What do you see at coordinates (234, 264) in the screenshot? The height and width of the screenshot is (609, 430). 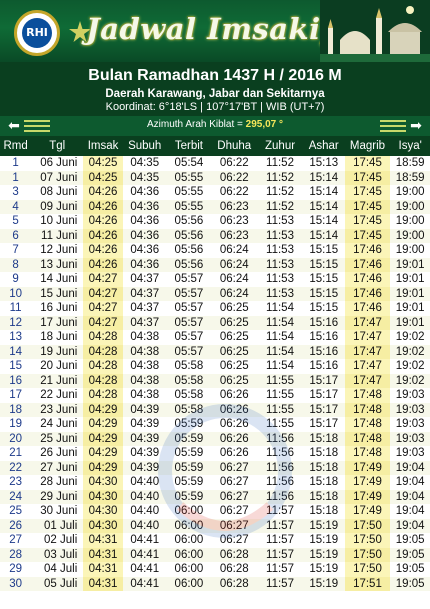 I see `dhuha-cell: 06:24` at bounding box center [234, 264].